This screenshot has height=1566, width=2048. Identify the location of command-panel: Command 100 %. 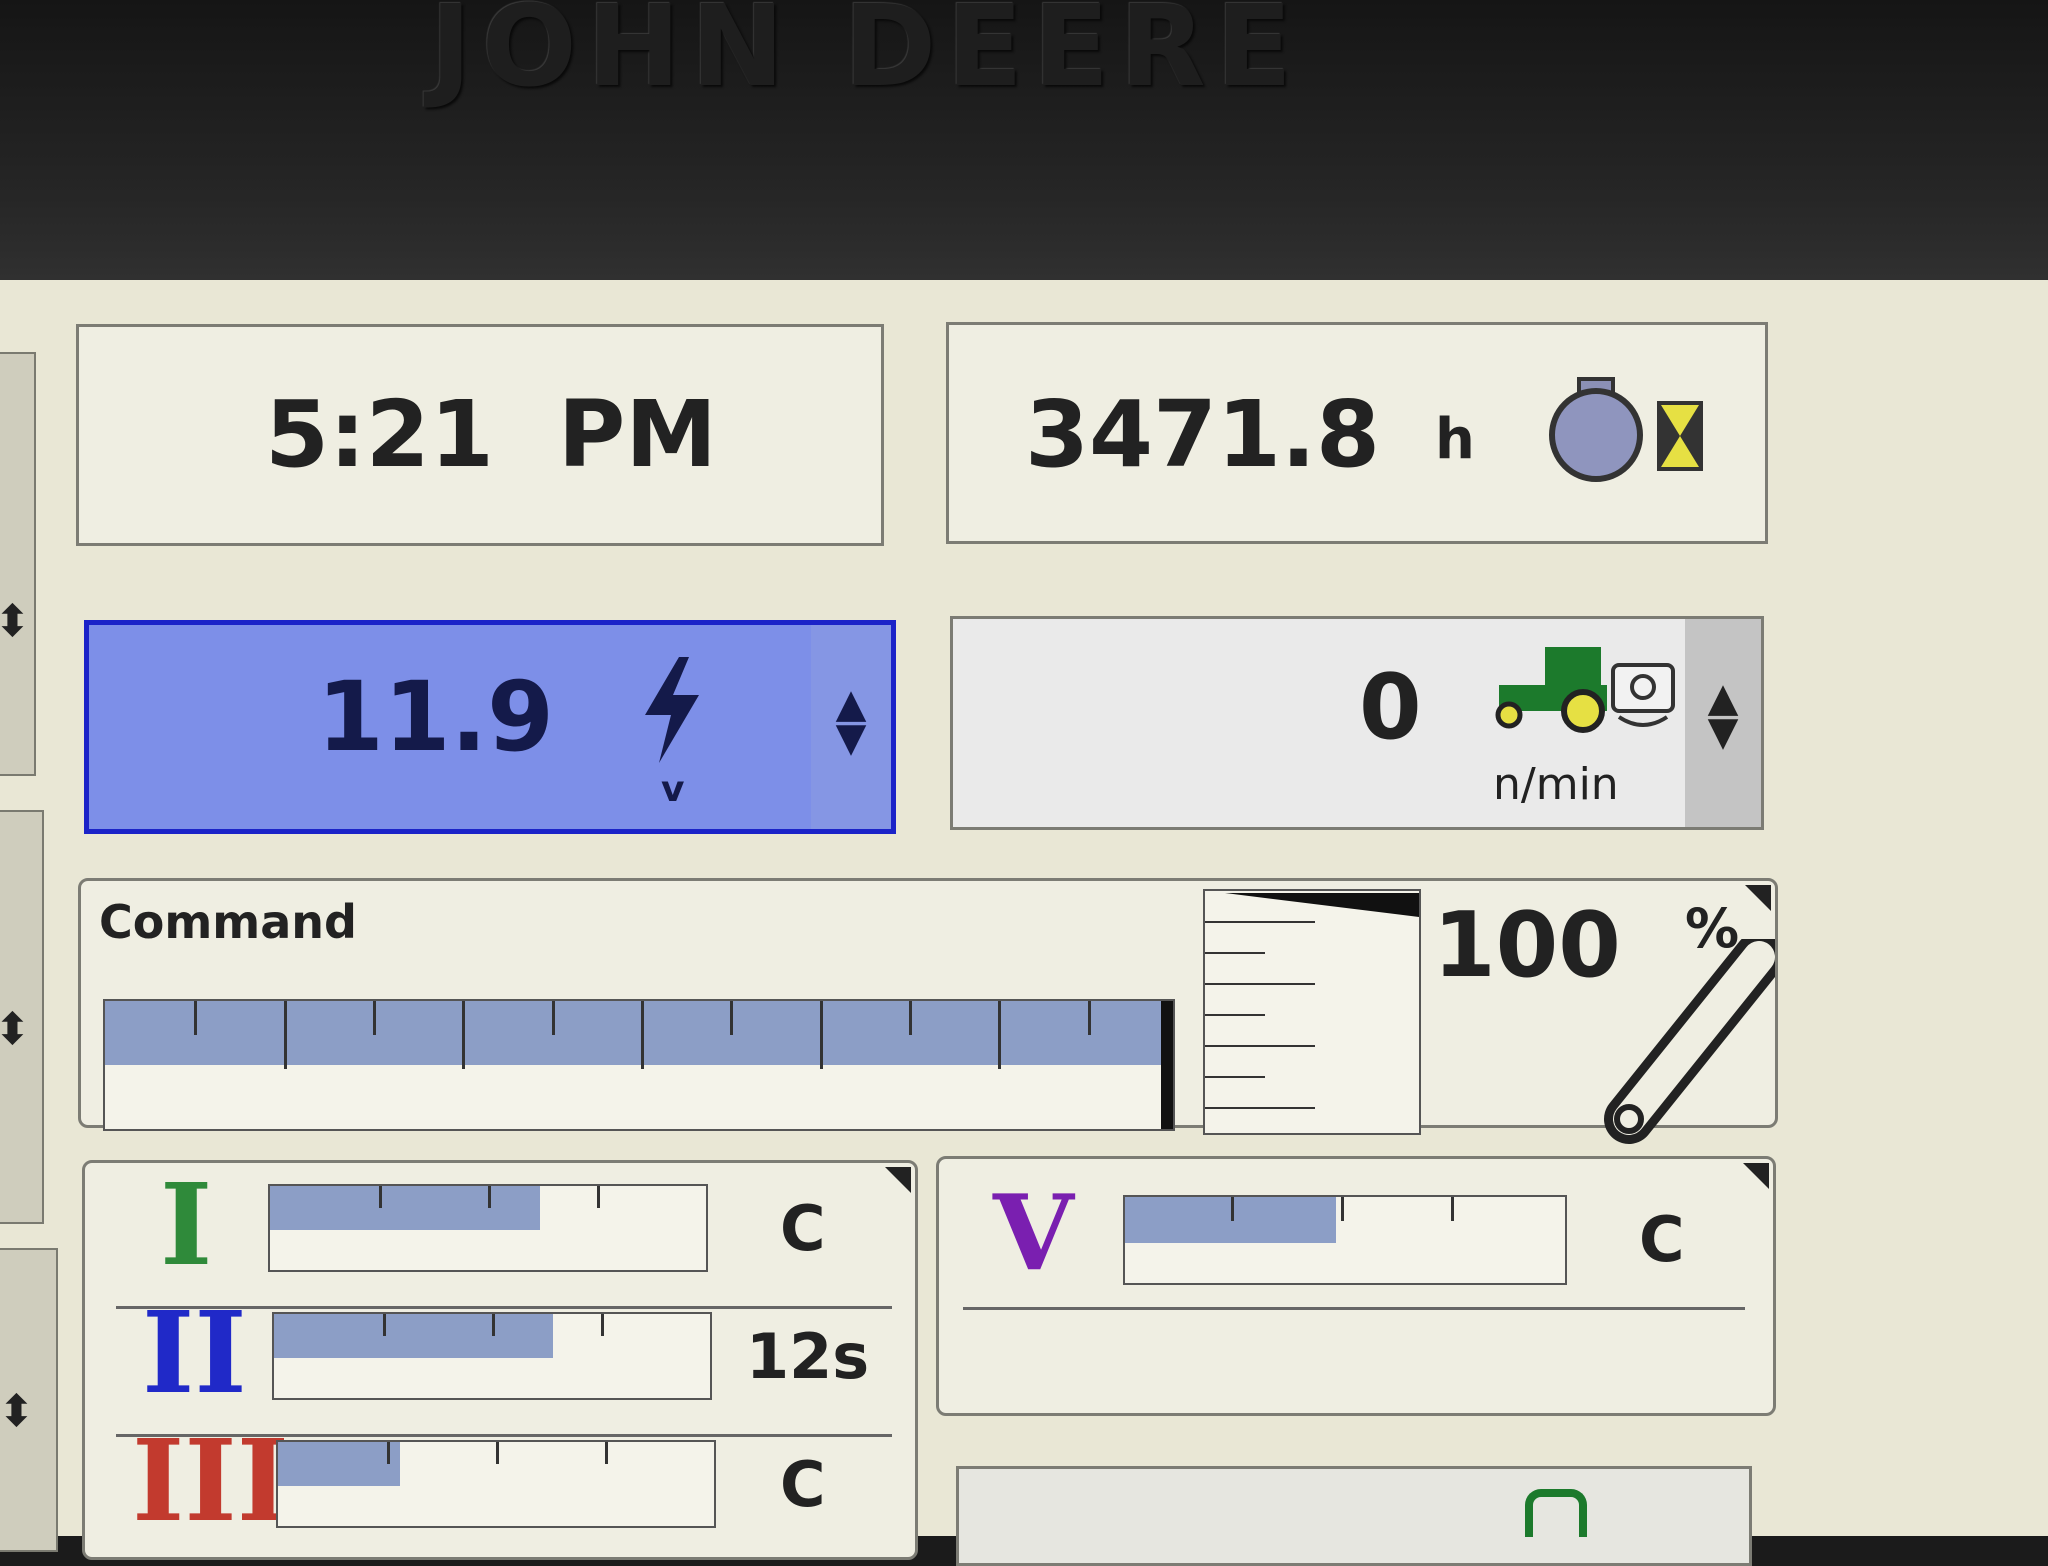
(928, 1011).